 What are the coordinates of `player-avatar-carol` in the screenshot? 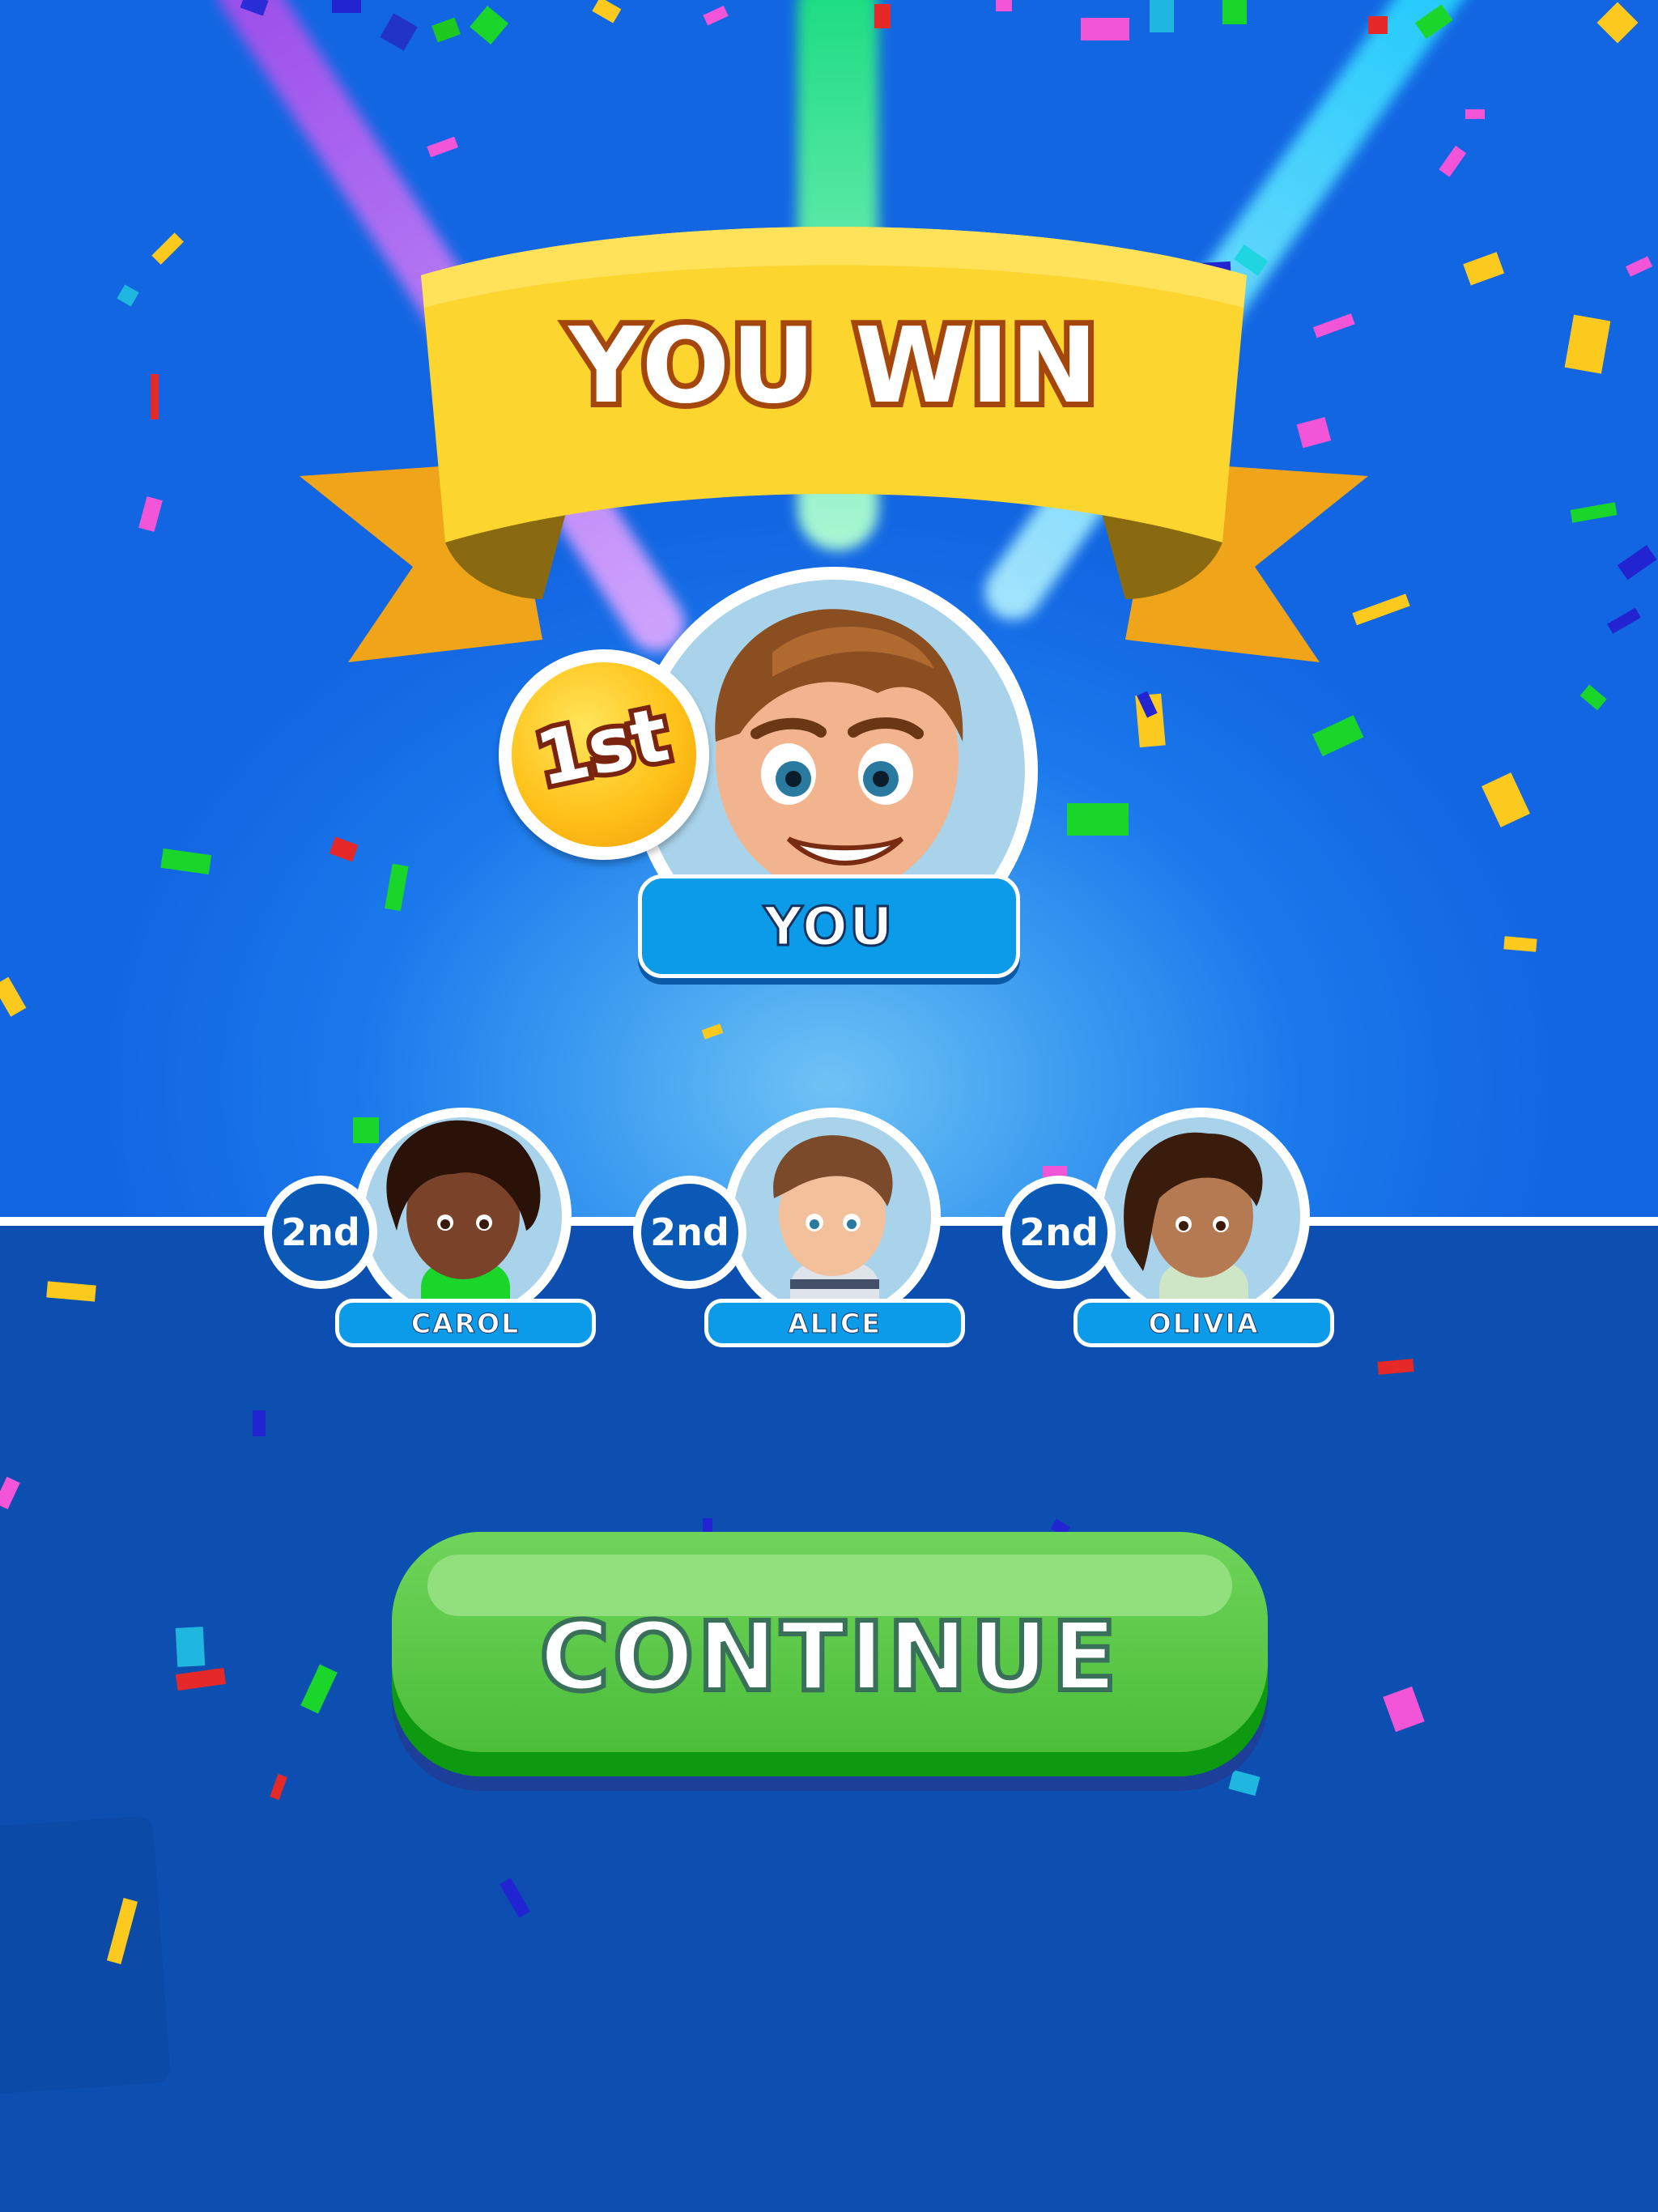 It's located at (463, 1216).